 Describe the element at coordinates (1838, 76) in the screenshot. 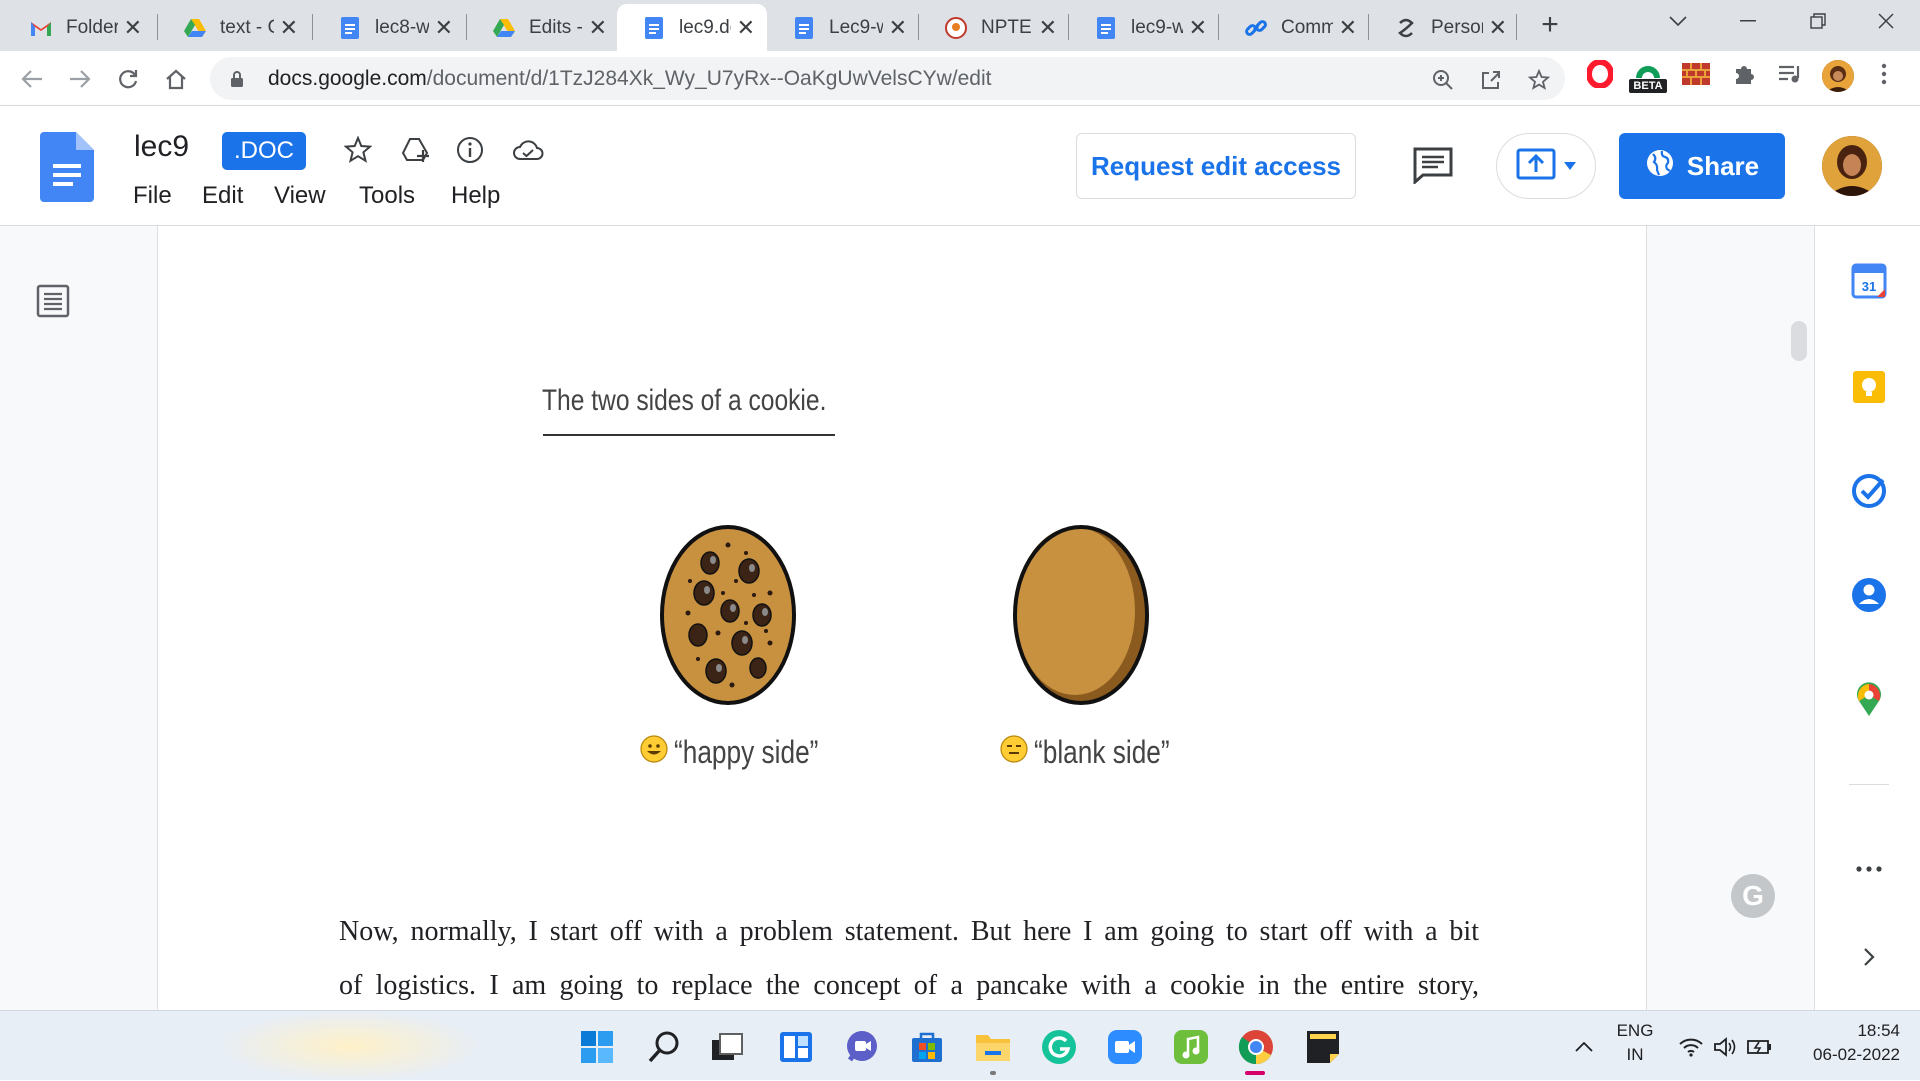

I see `profile-avatar` at that location.